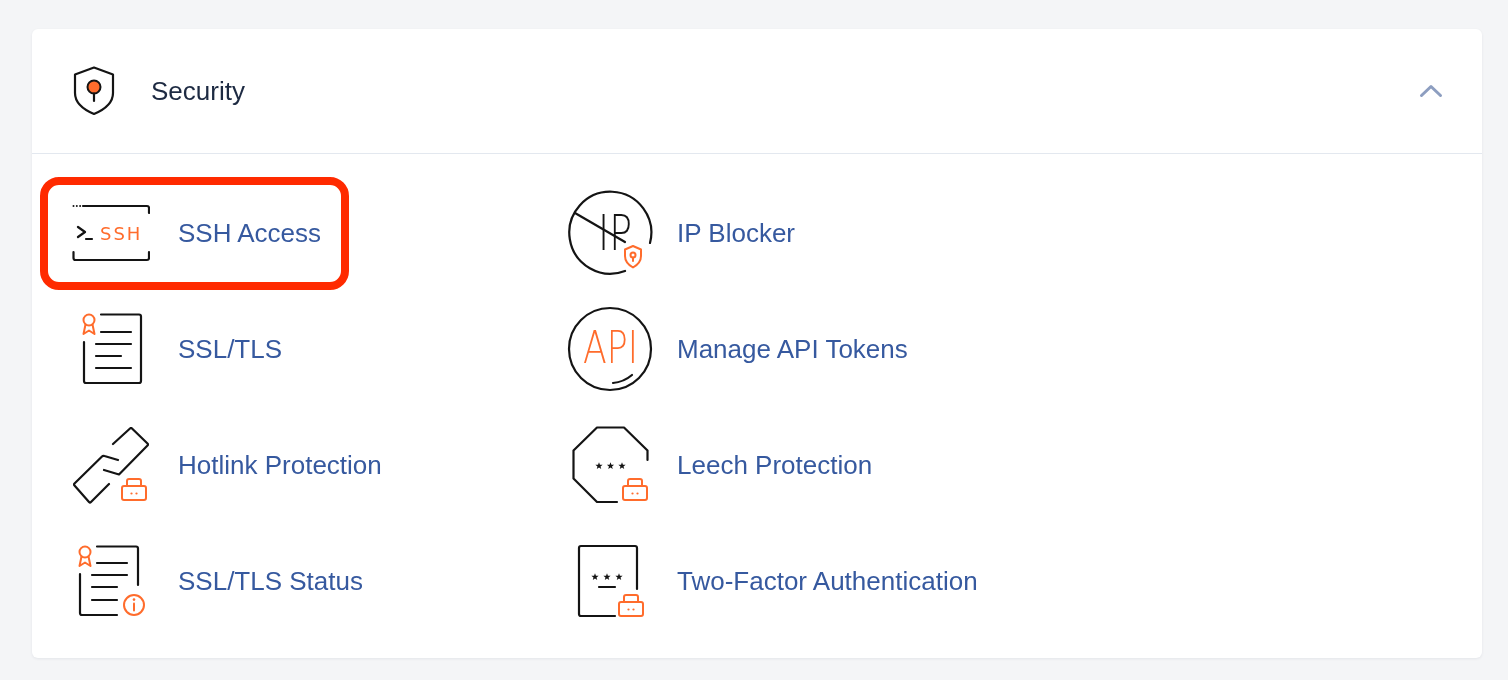 The height and width of the screenshot is (680, 1508). I want to click on tool-link: Two-Factor Authentication, so click(827, 581).